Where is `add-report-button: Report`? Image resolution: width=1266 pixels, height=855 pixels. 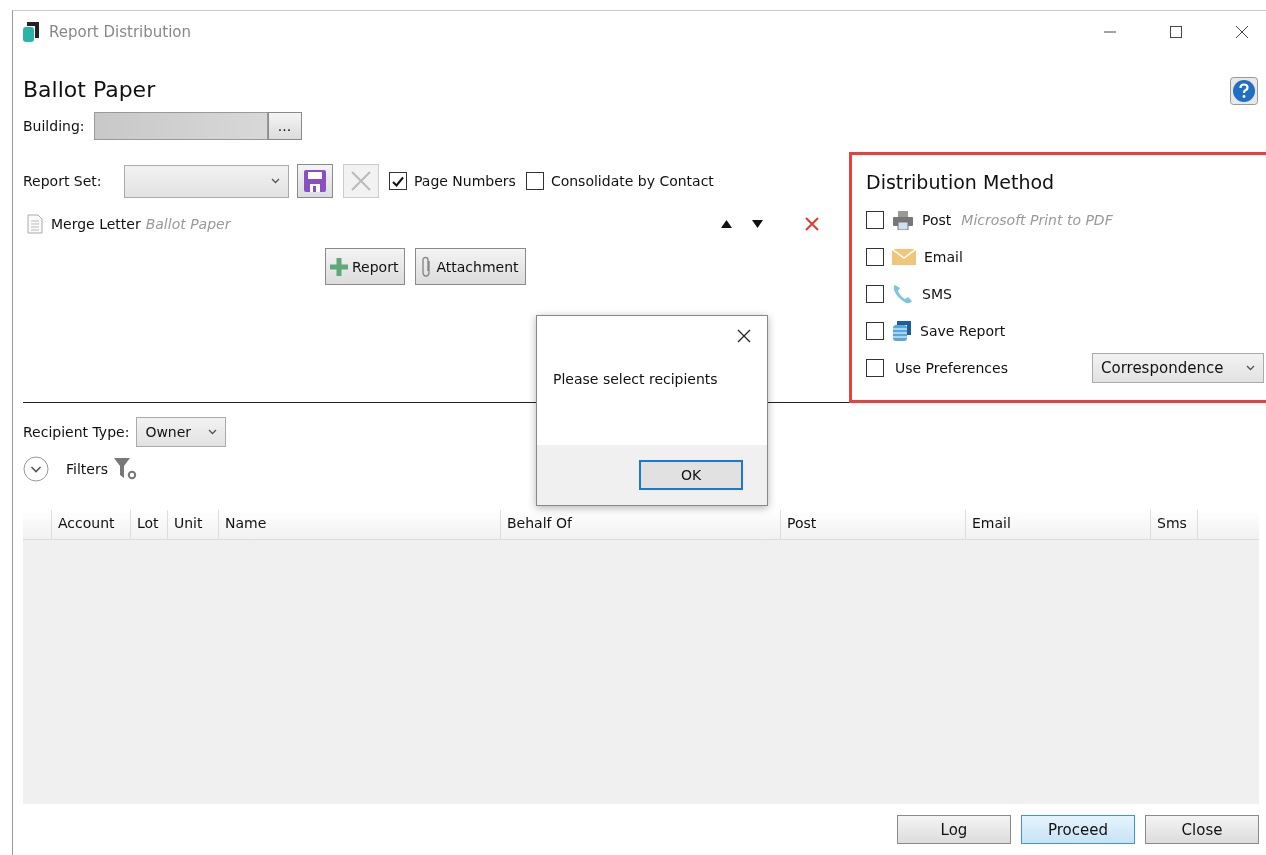
add-report-button: Report is located at coordinates (365, 266).